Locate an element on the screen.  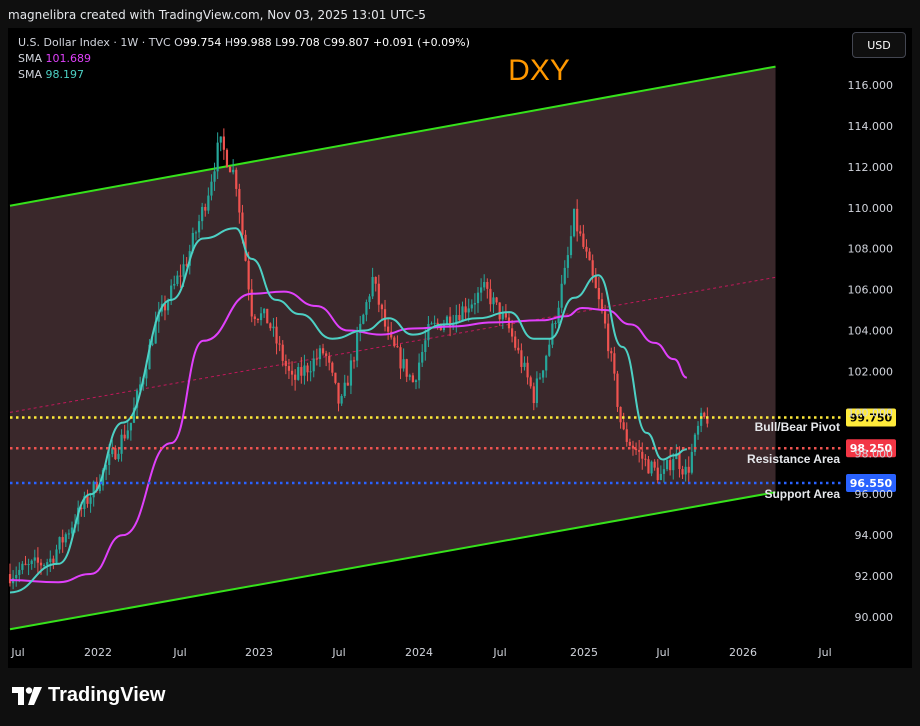
currency-button: USD is located at coordinates (879, 45).